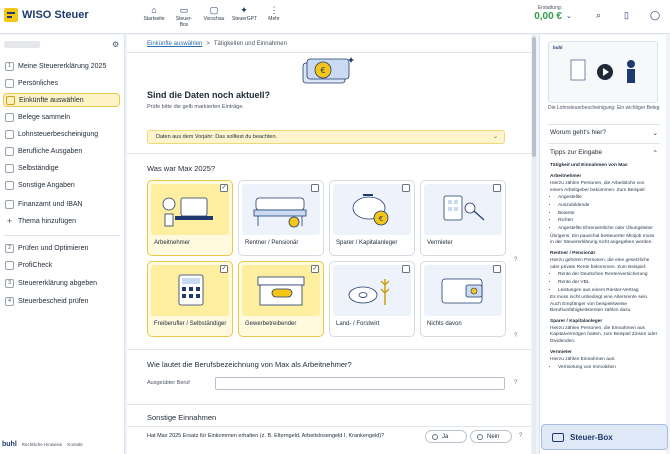 This screenshot has width=670, height=454. What do you see at coordinates (184, 10) in the screenshot?
I see `box-icon: ▭` at bounding box center [184, 10].